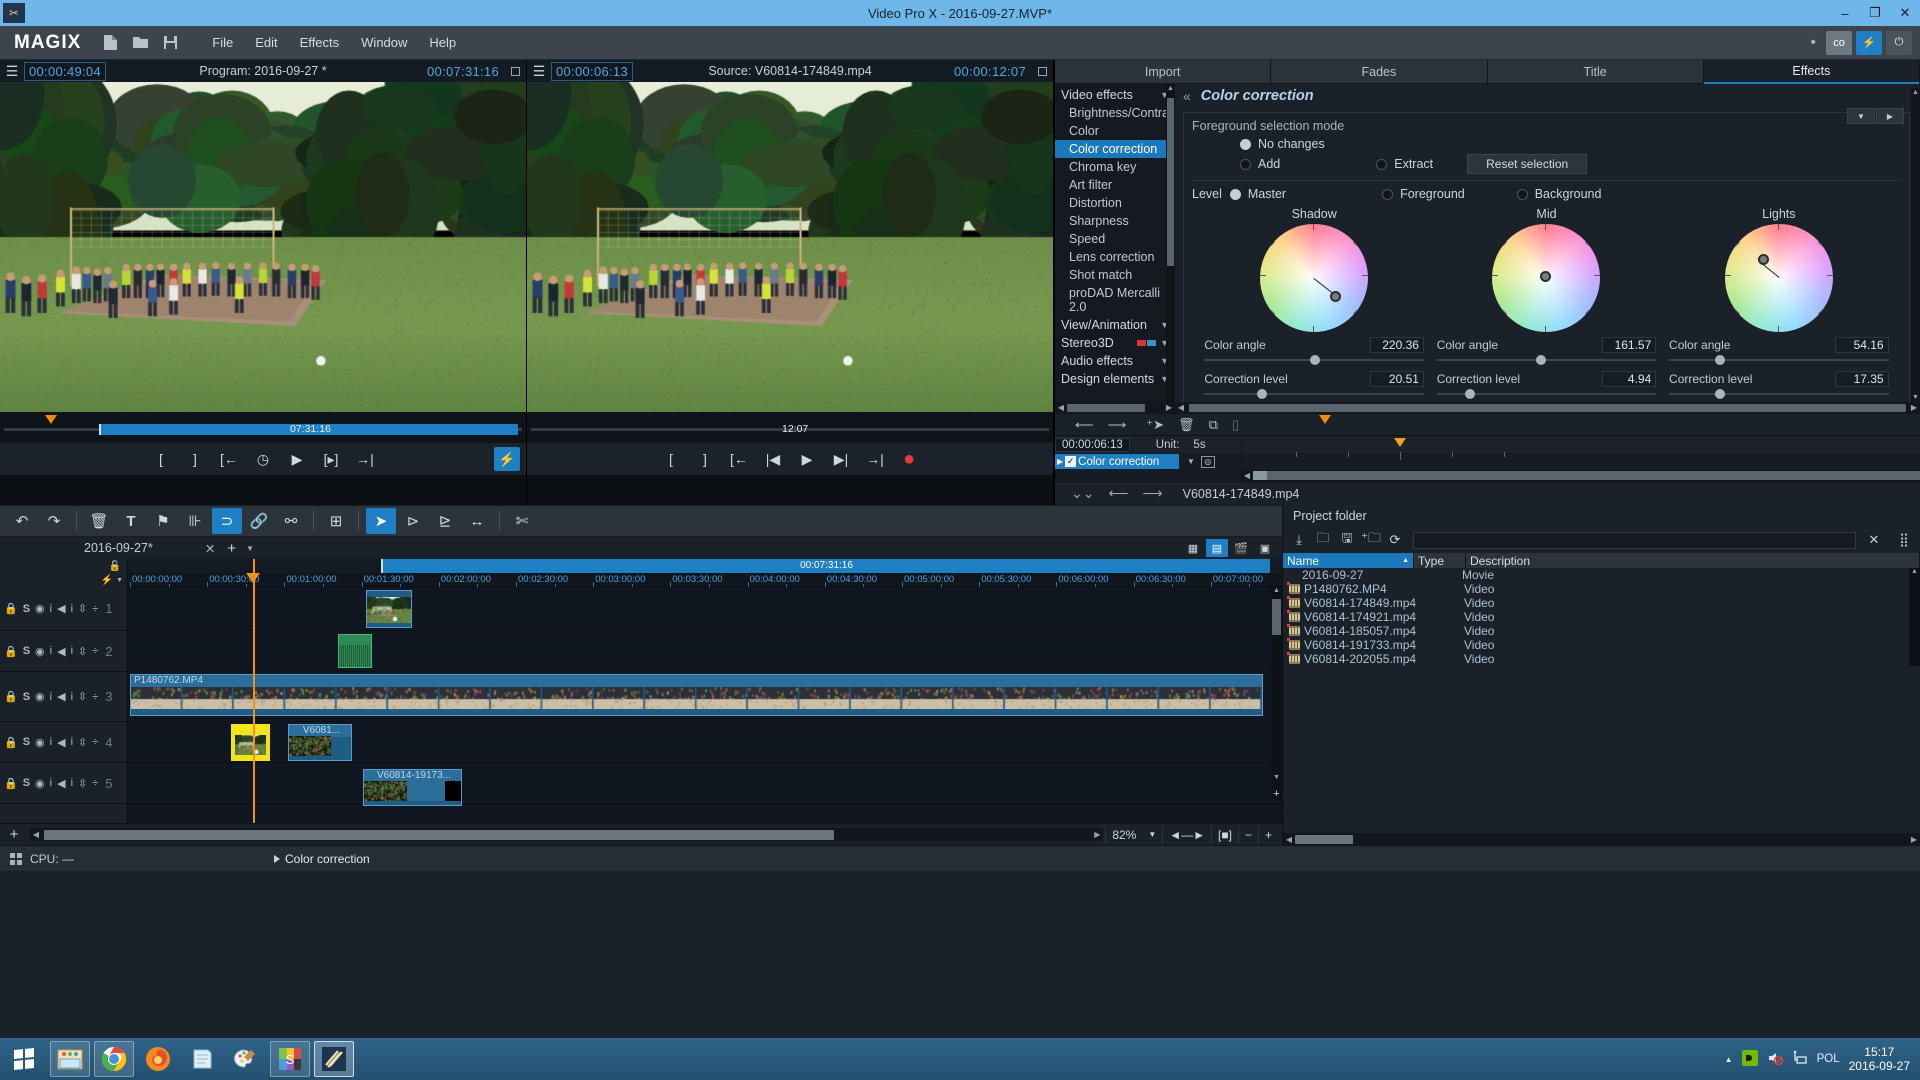  Describe the element at coordinates (1601, 575) in the screenshot. I see `list-item: 2016-09-27 Movie` at that location.